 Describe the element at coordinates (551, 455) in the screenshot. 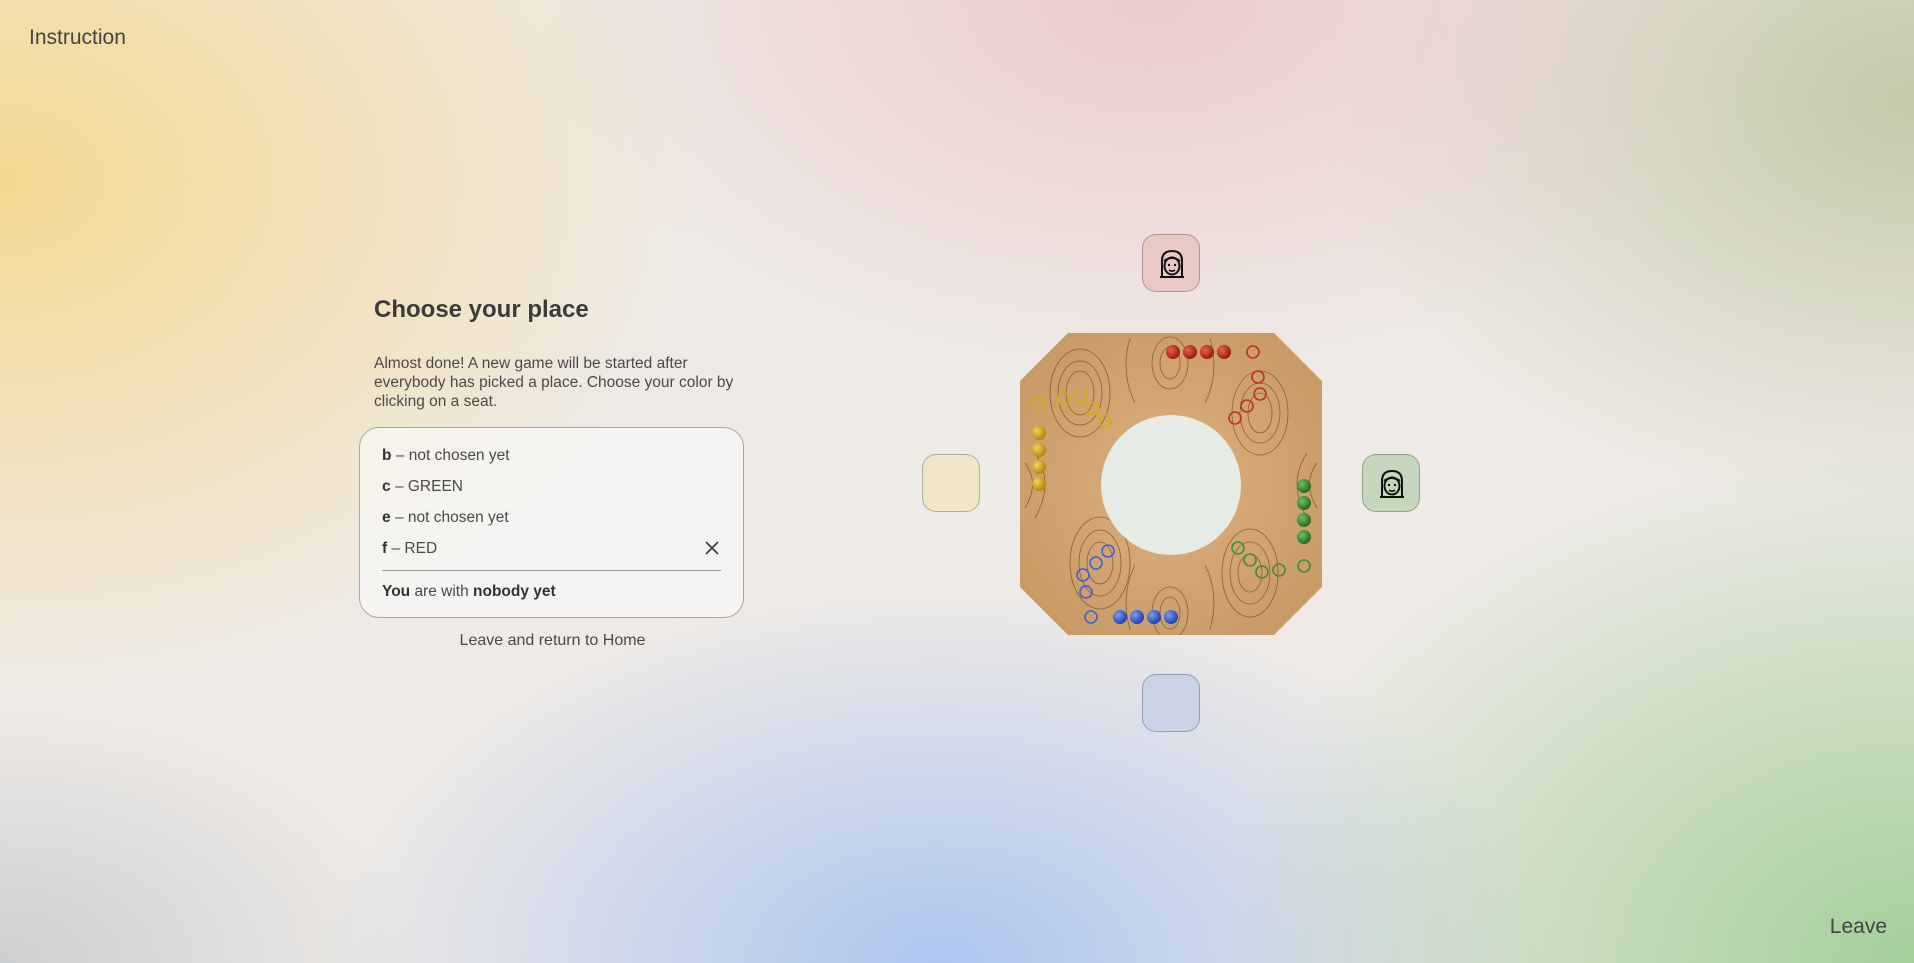

I see `player-row: b – not chosen yet` at that location.